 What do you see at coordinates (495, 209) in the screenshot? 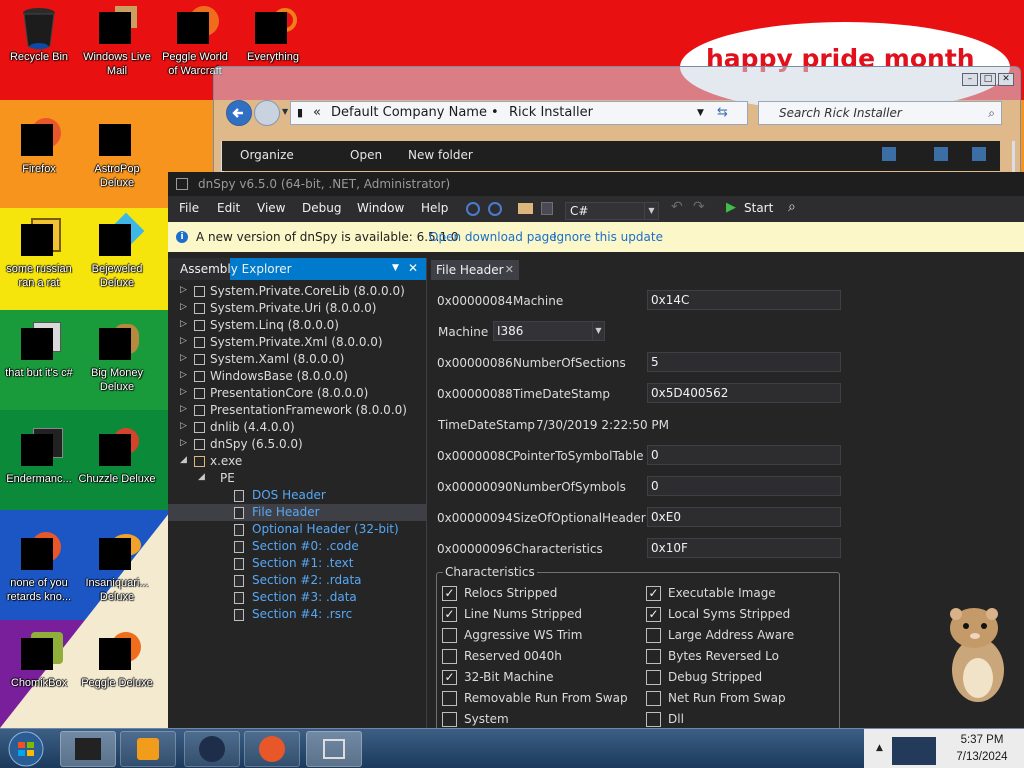
I see `navigate-forward-icon` at bounding box center [495, 209].